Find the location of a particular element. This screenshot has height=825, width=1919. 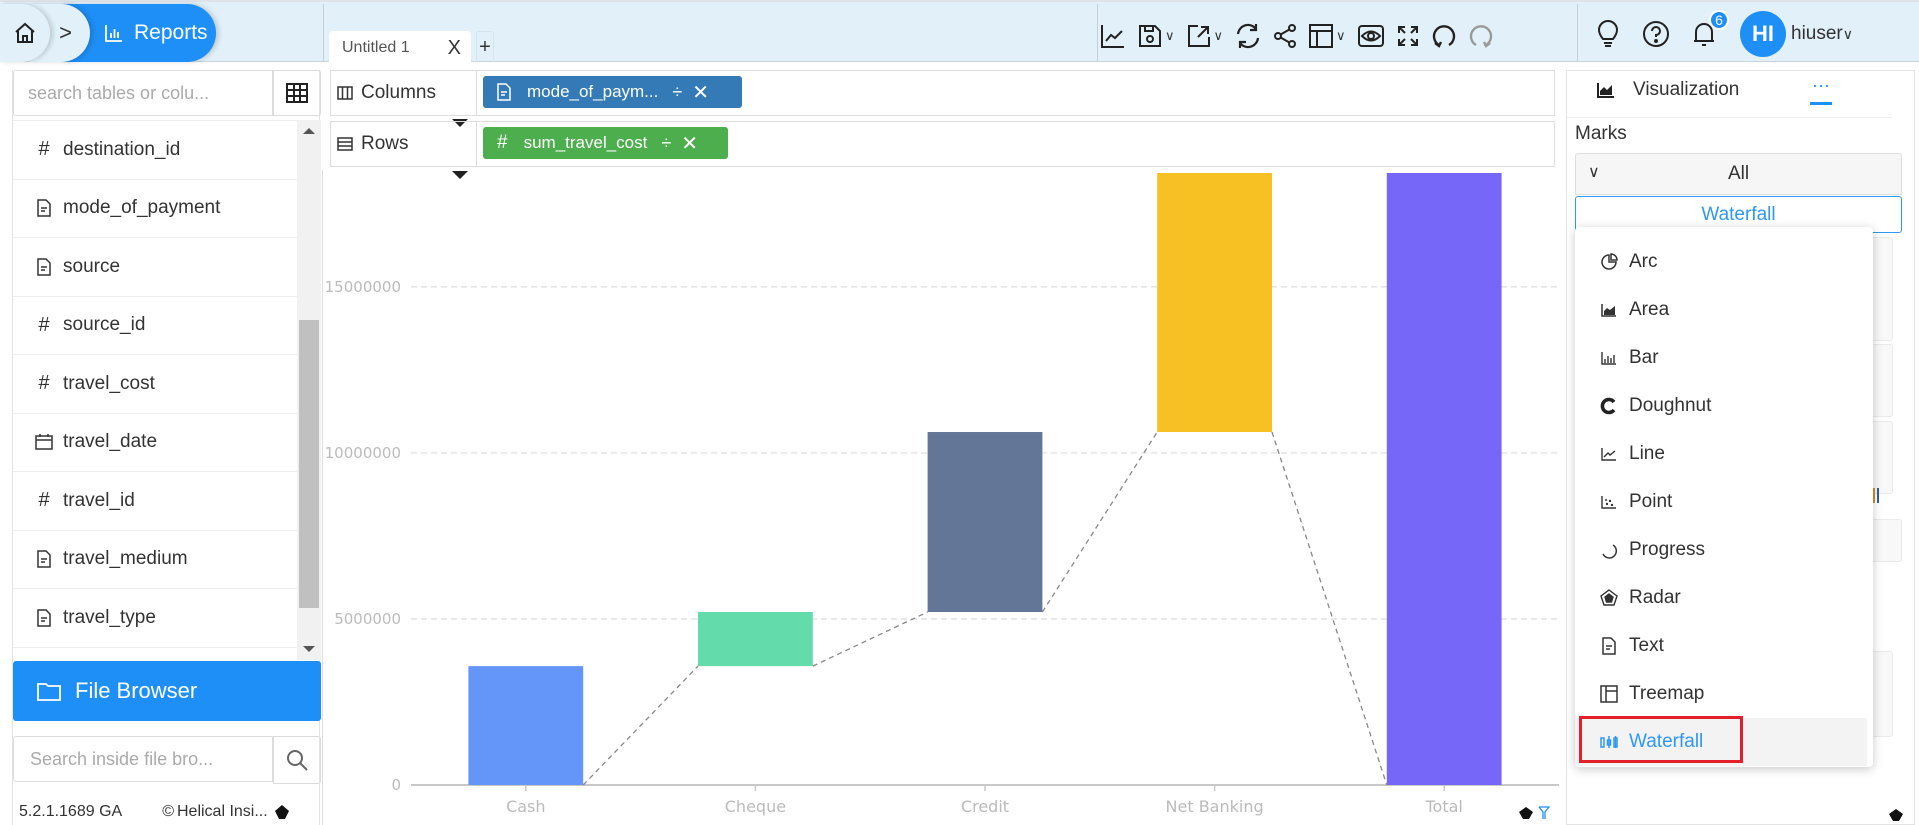

field-name: destination_id is located at coordinates (122, 149).